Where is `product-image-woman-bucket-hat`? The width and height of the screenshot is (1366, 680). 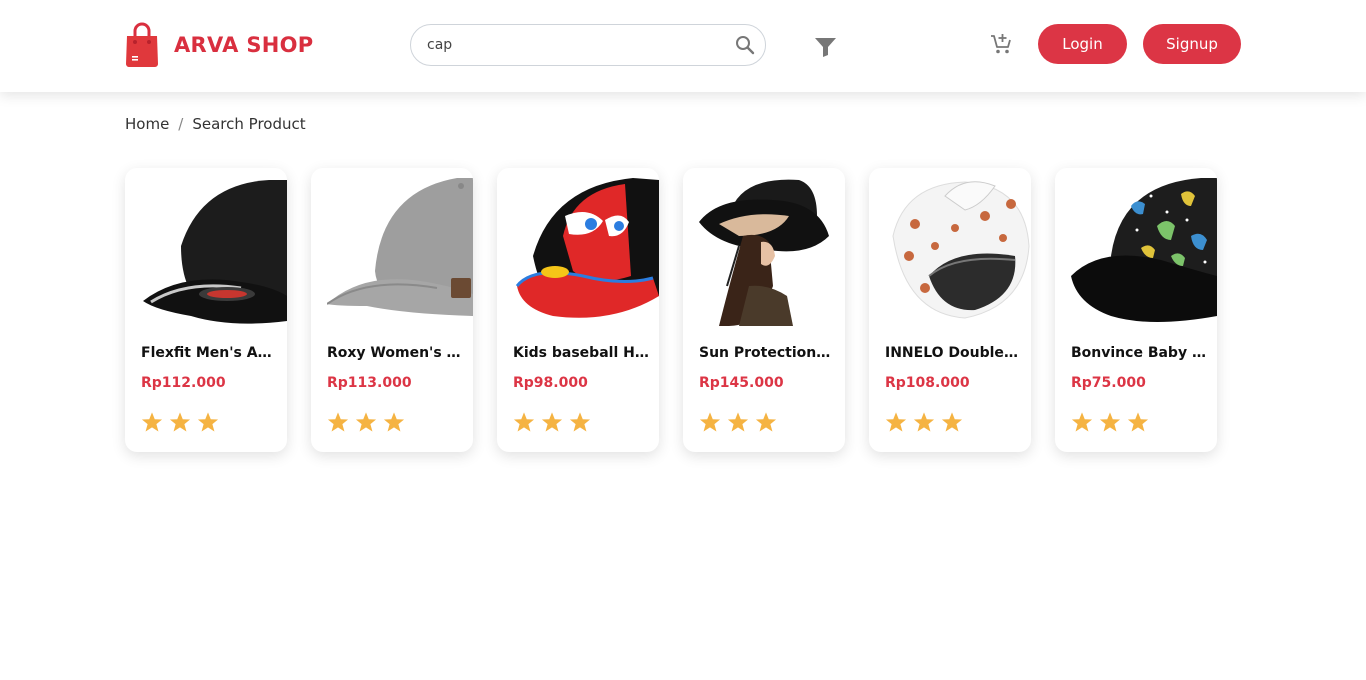 product-image-woman-bucket-hat is located at coordinates (772, 251).